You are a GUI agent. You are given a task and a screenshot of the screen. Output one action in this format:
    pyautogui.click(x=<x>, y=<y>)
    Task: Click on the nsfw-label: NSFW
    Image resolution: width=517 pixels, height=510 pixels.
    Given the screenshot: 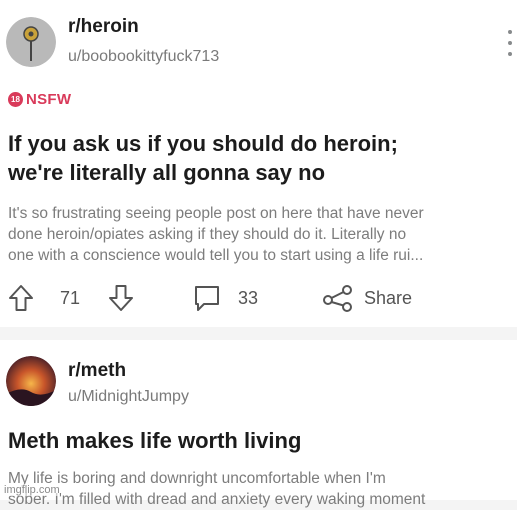 What is the action you would take?
    pyautogui.click(x=49, y=99)
    